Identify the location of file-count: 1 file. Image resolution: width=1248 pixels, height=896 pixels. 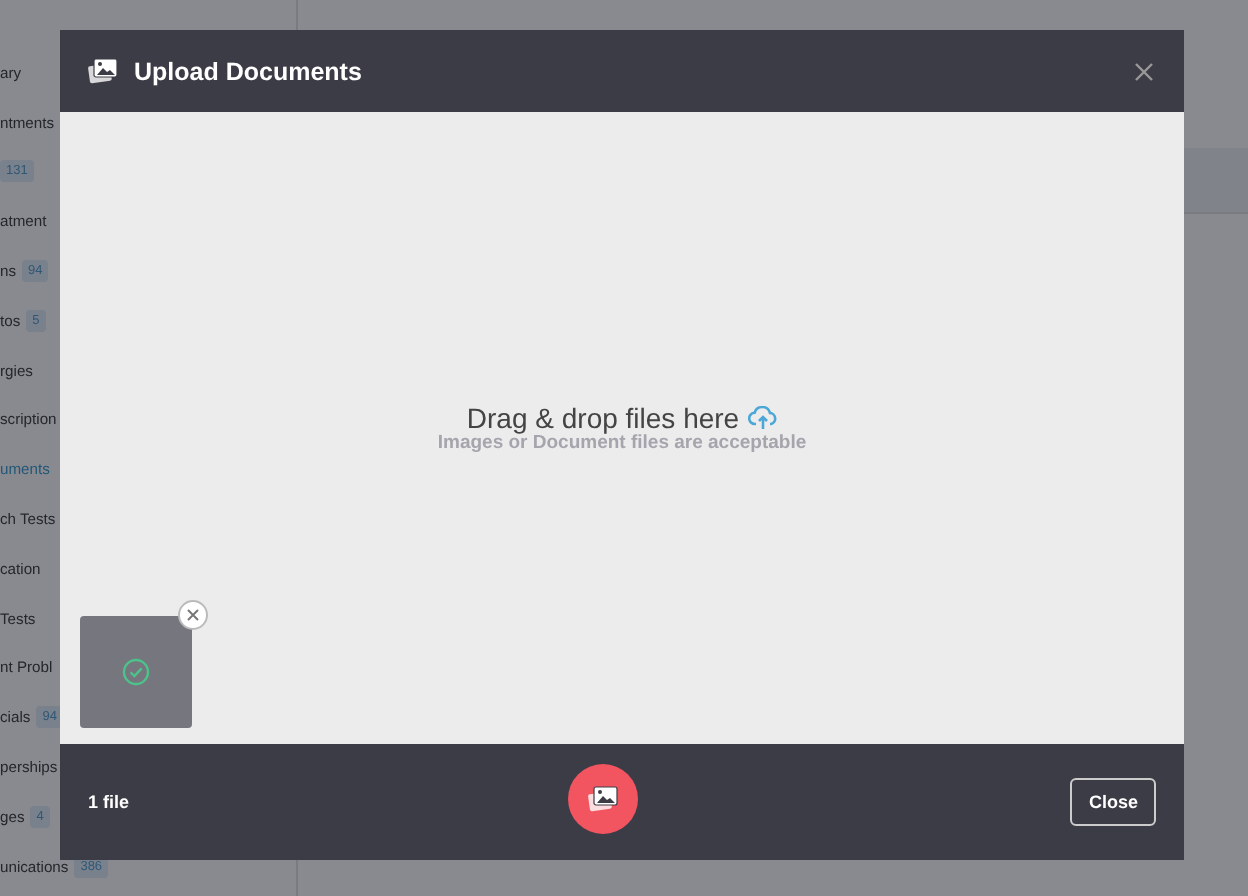
(109, 802).